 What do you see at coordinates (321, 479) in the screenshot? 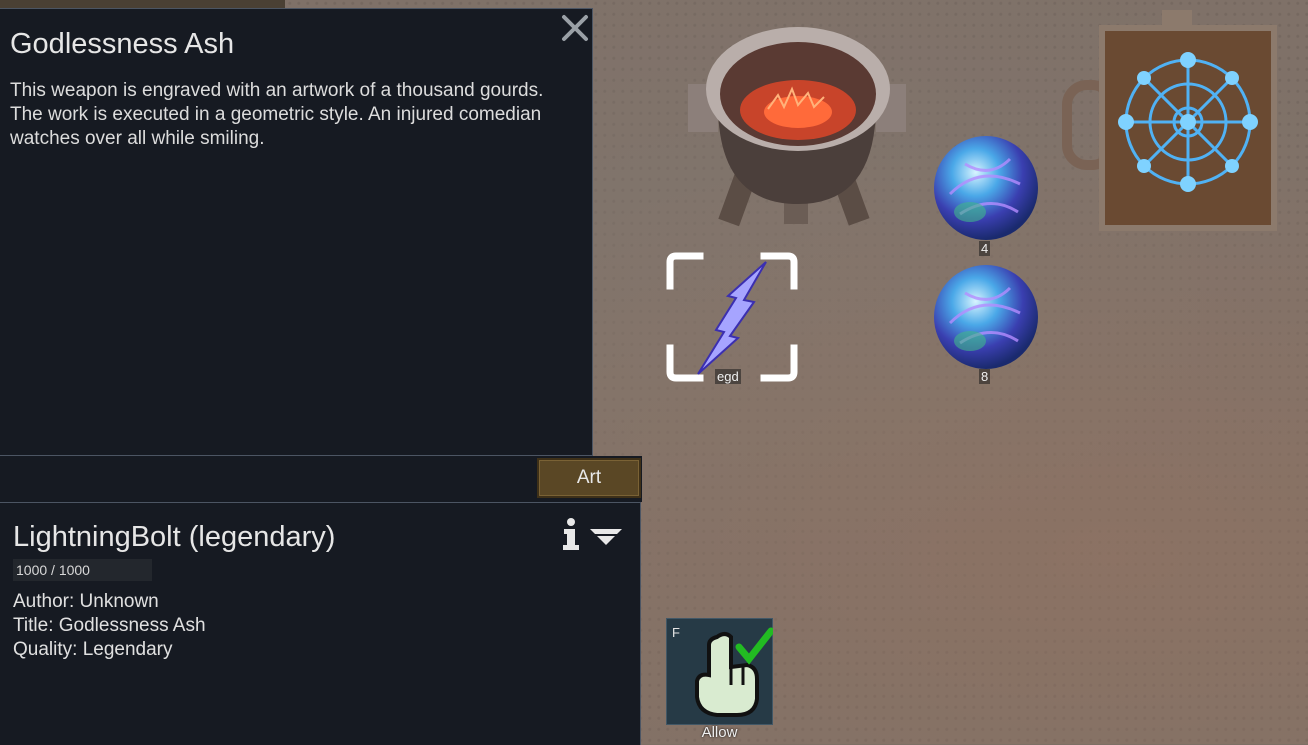
I see `inspect-tab-row: Art` at bounding box center [321, 479].